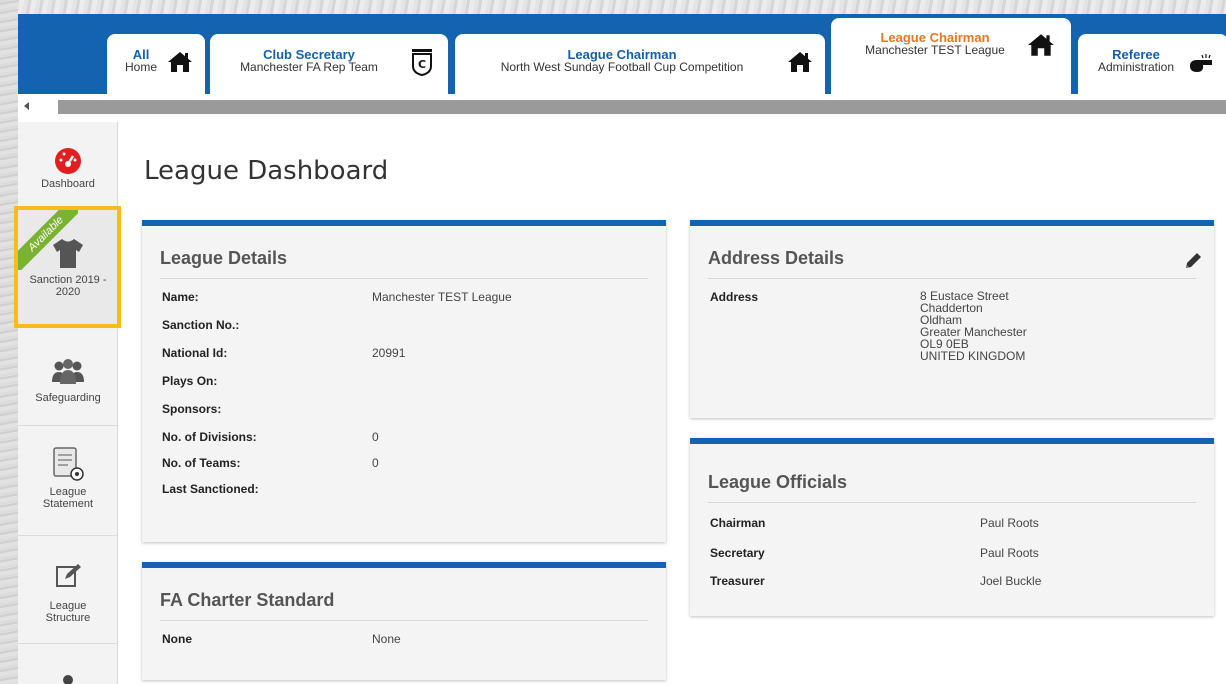  Describe the element at coordinates (738, 523) in the screenshot. I see `official-role: Chairman` at that location.